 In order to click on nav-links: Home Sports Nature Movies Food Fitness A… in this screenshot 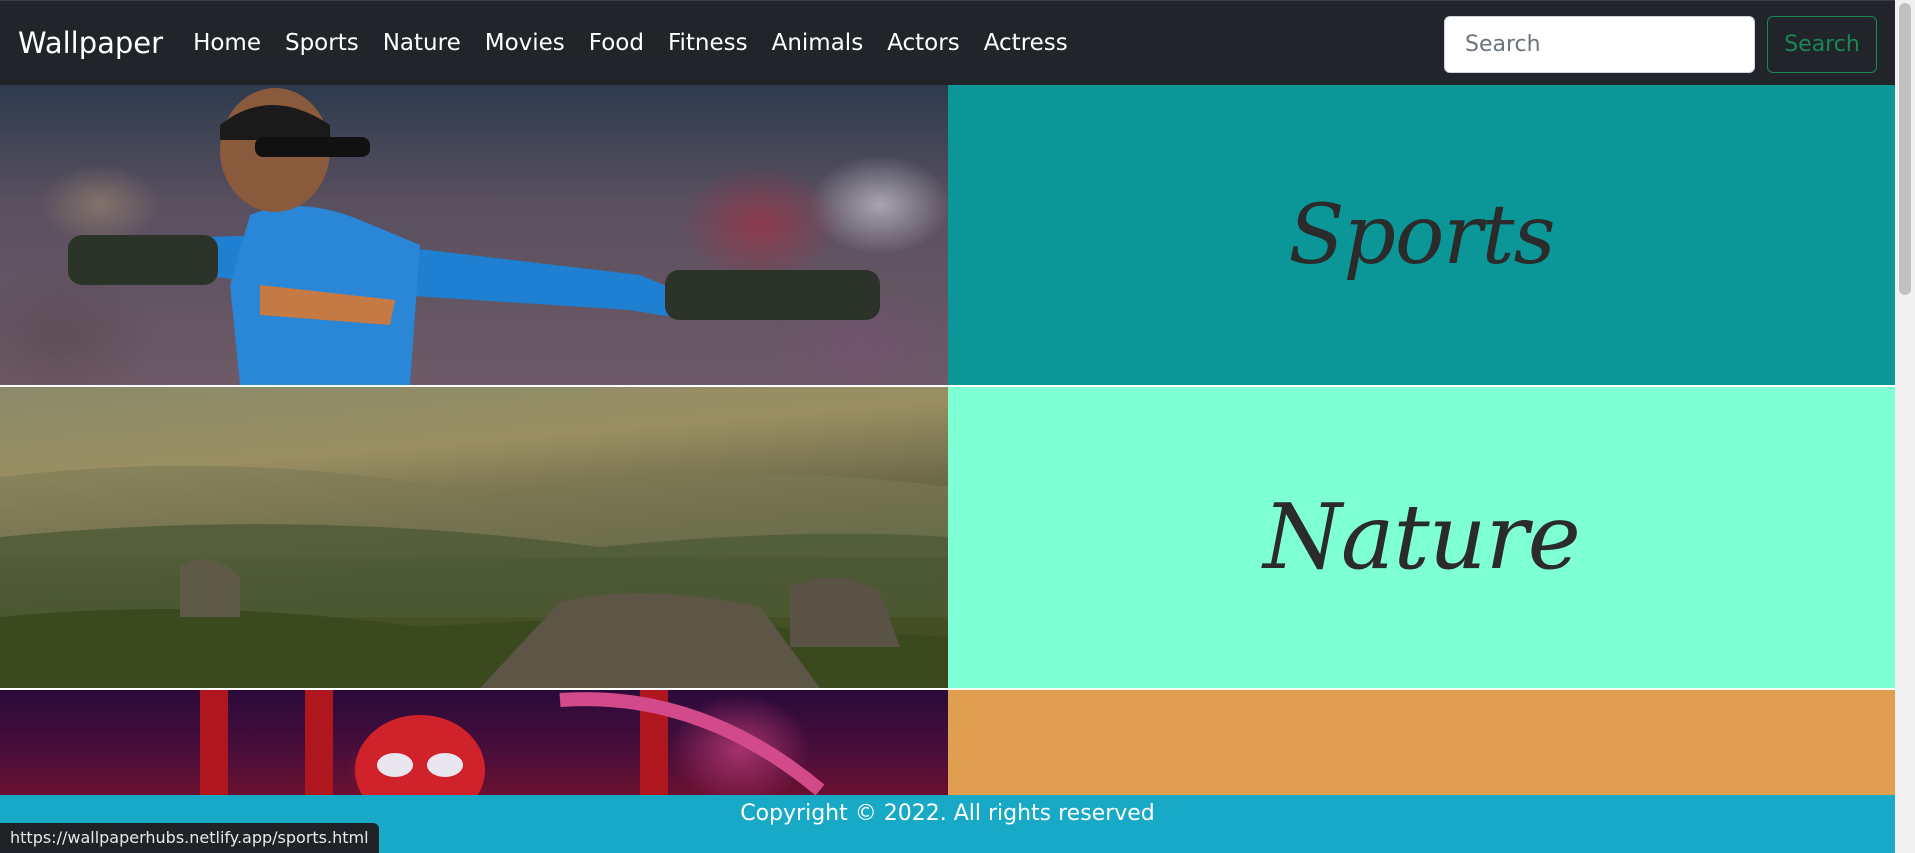, I will do `click(630, 43)`.